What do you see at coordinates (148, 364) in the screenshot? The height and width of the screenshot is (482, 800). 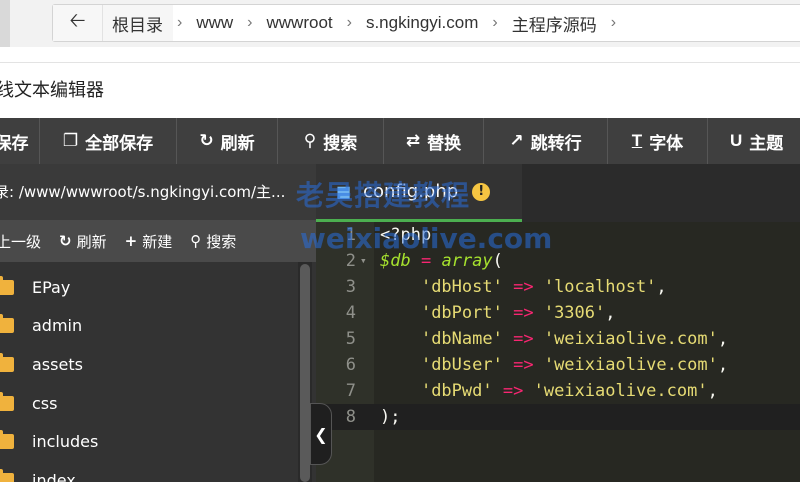 I see `list-item: assets` at bounding box center [148, 364].